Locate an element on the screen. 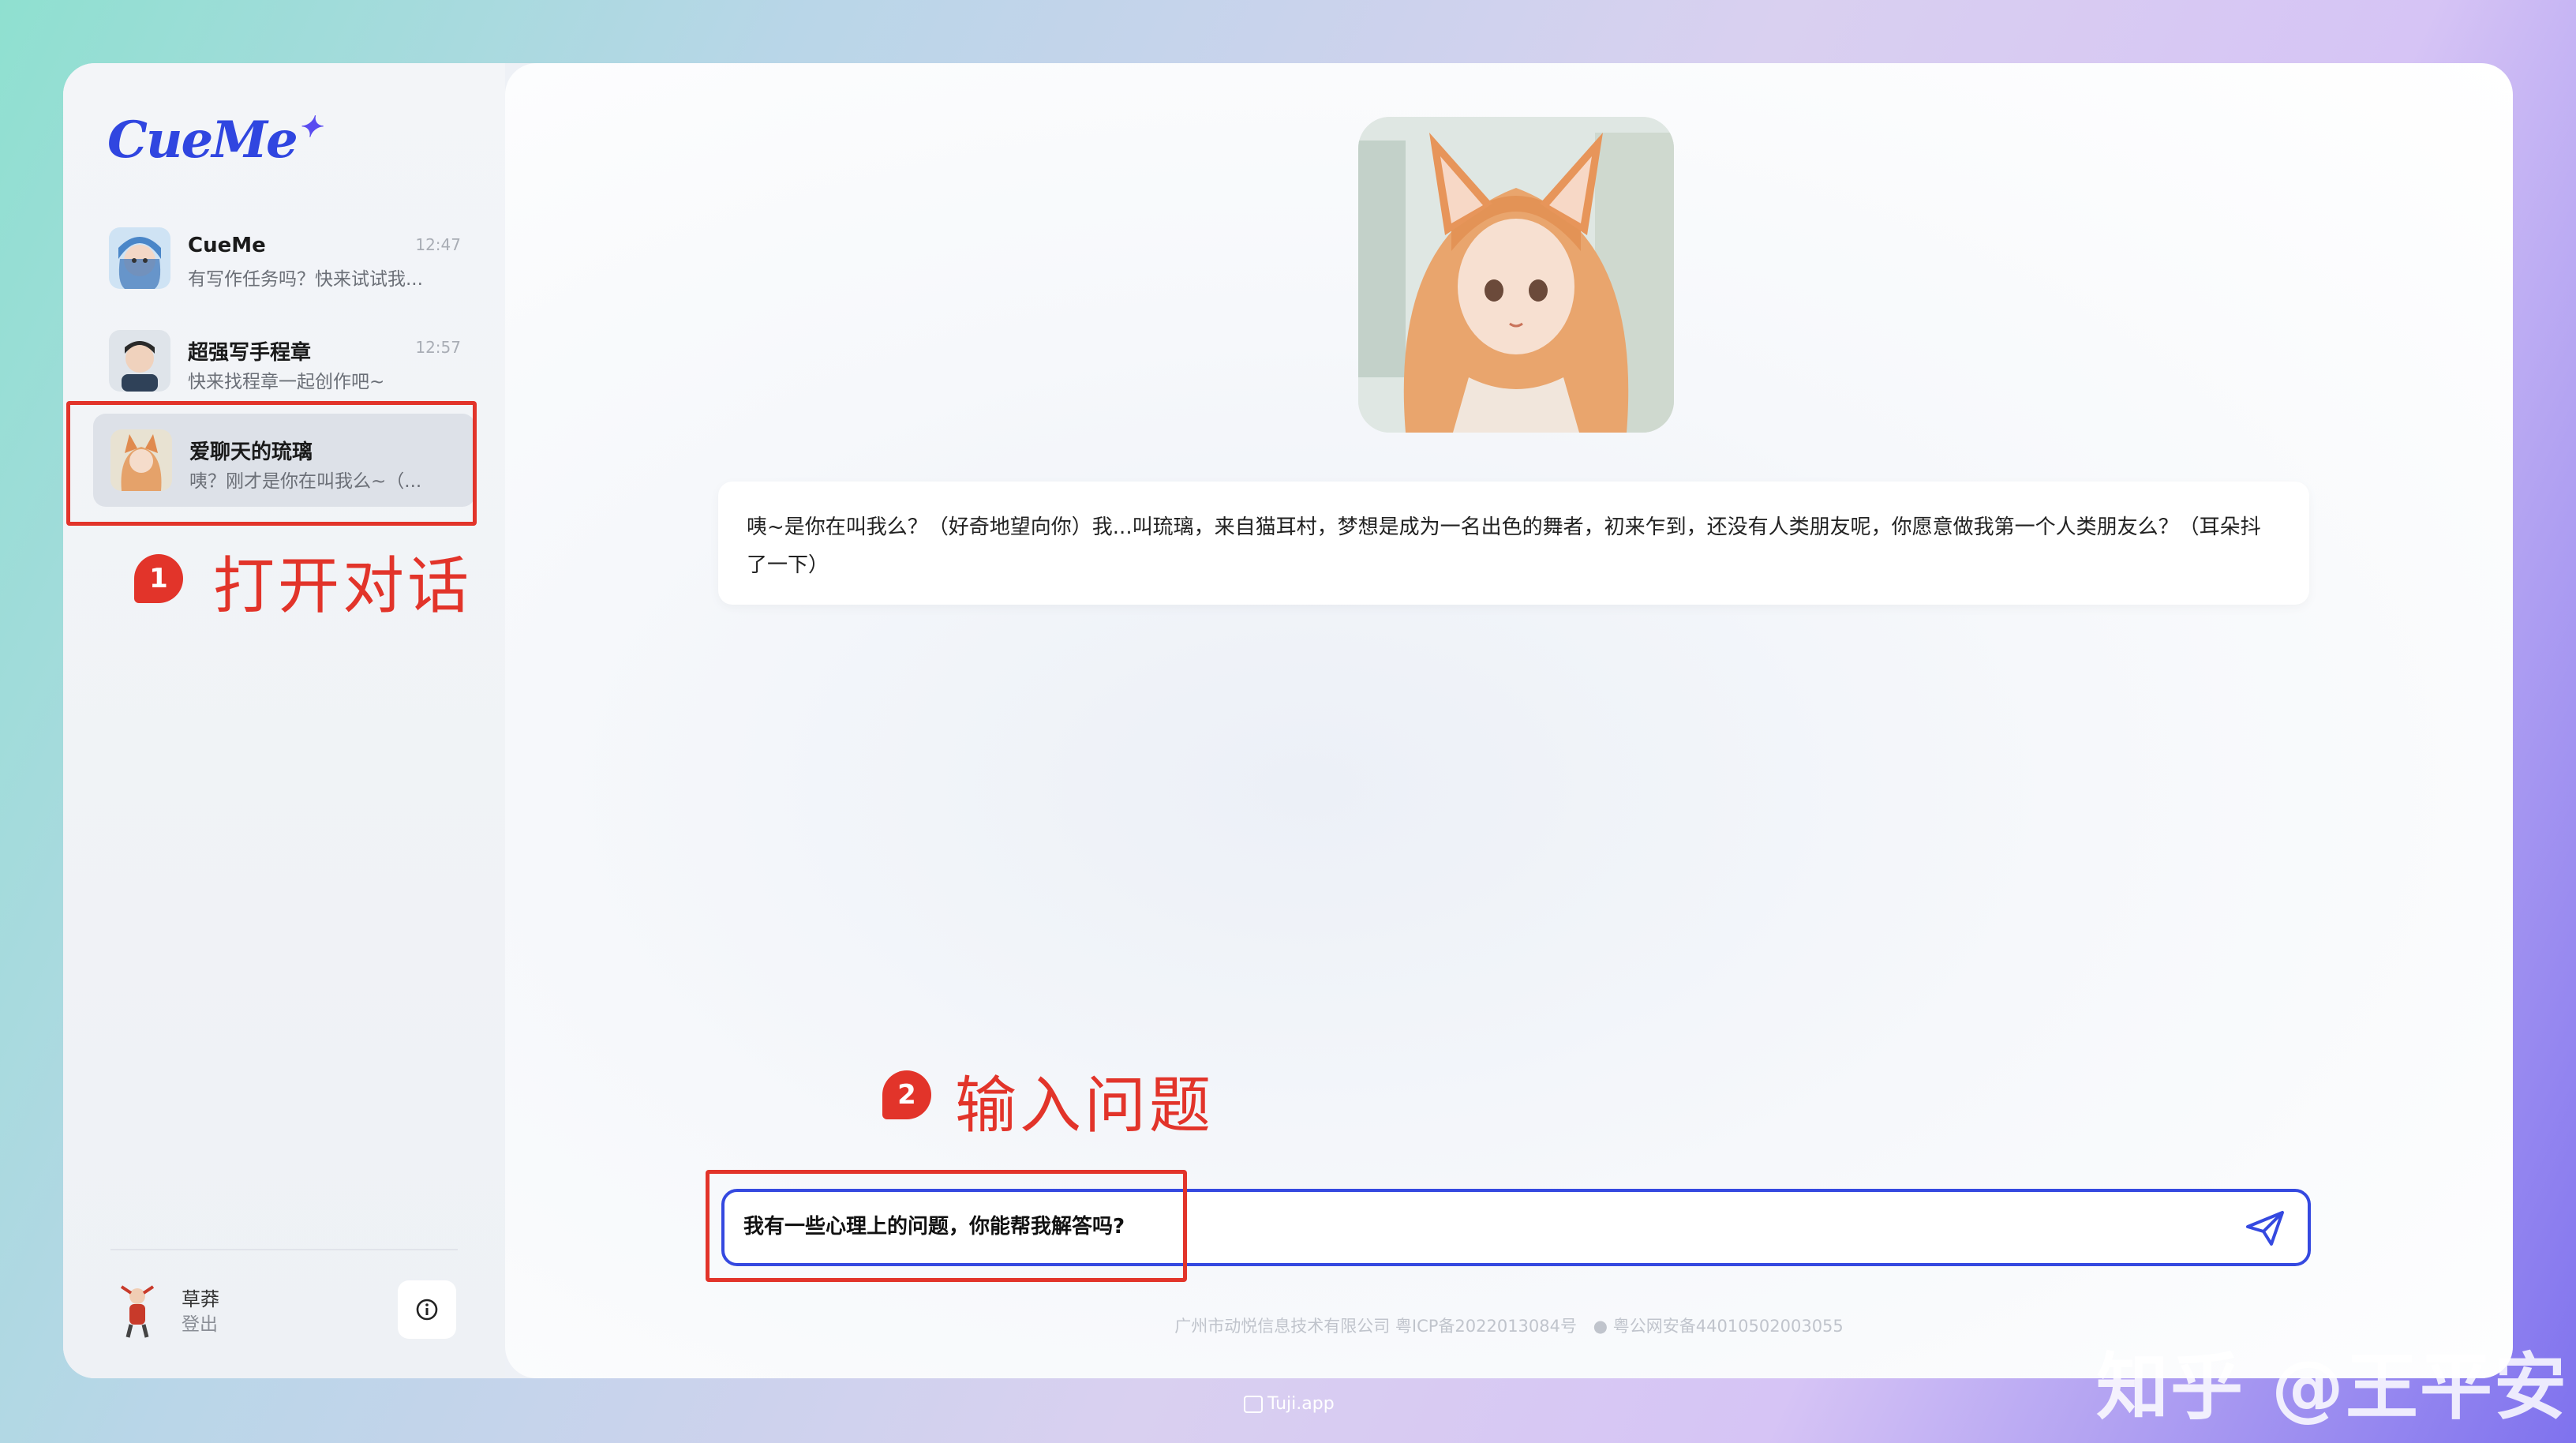 Image resolution: width=2576 pixels, height=1443 pixels. character-portrait is located at coordinates (1516, 275).